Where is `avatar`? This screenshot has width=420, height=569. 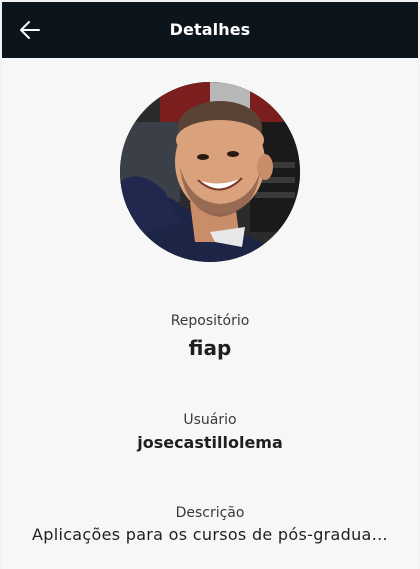
avatar is located at coordinates (210, 172).